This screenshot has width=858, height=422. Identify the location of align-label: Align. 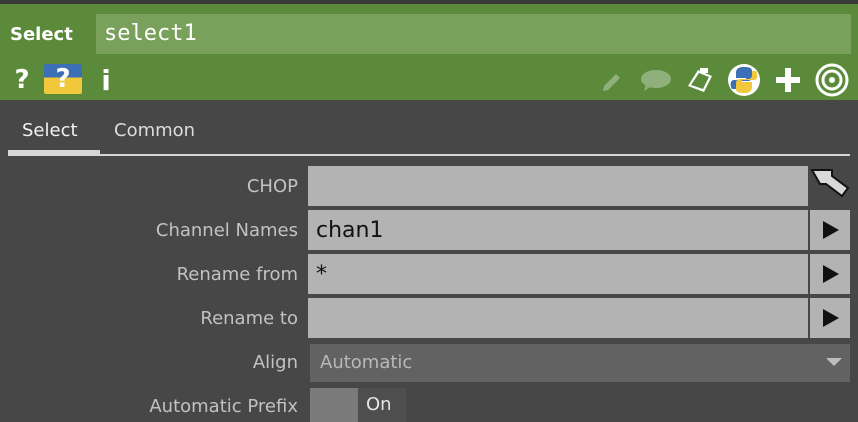
(275, 362).